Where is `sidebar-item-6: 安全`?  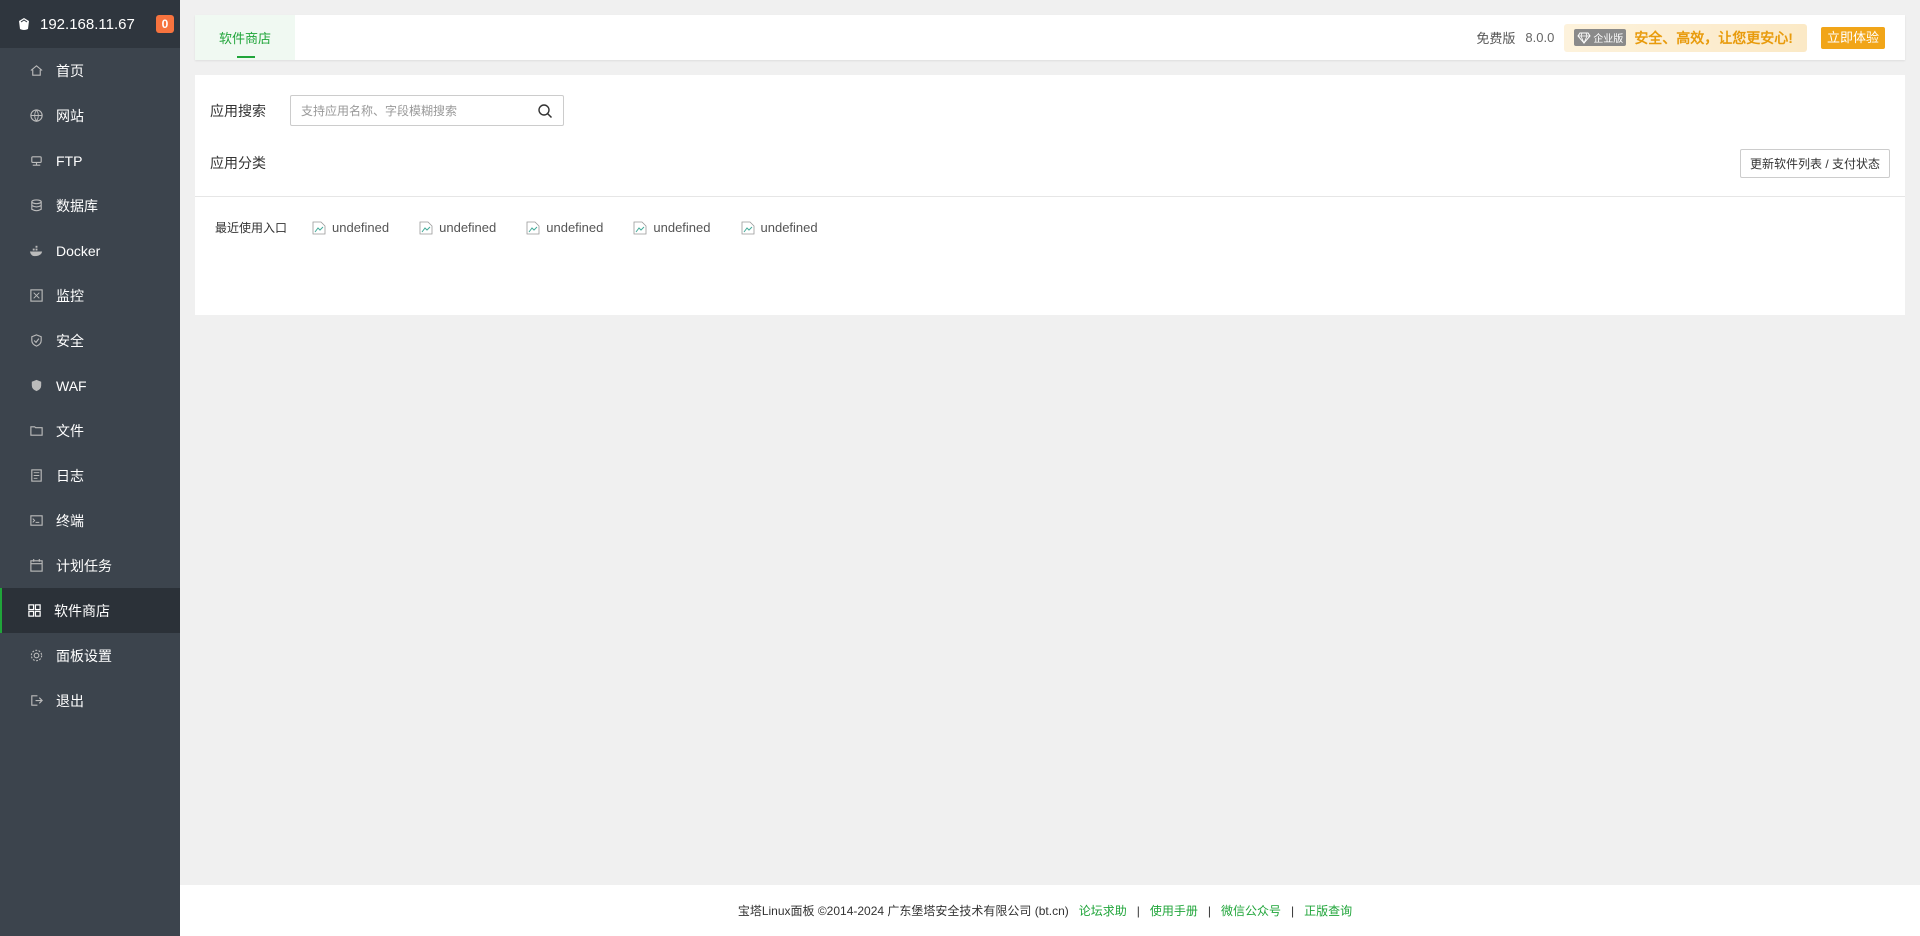 sidebar-item-6: 安全 is located at coordinates (90, 340).